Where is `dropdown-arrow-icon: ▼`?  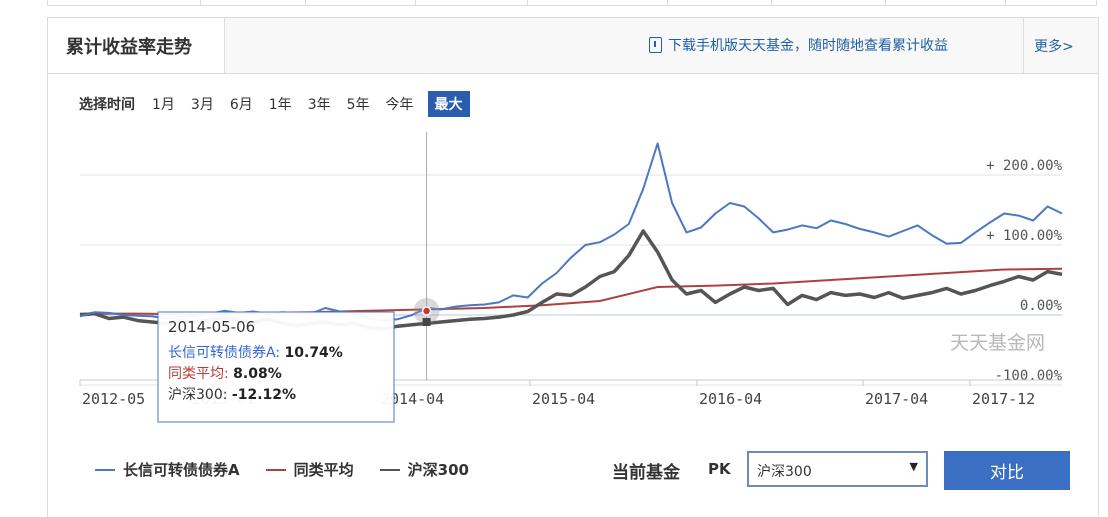
dropdown-arrow-icon: ▼ is located at coordinates (913, 466).